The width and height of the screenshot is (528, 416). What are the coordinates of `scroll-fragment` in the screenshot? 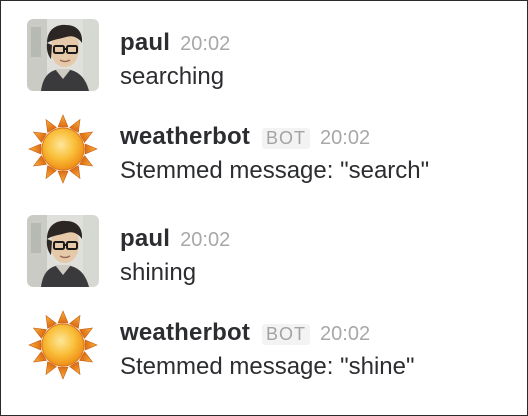 It's located at (281, 2).